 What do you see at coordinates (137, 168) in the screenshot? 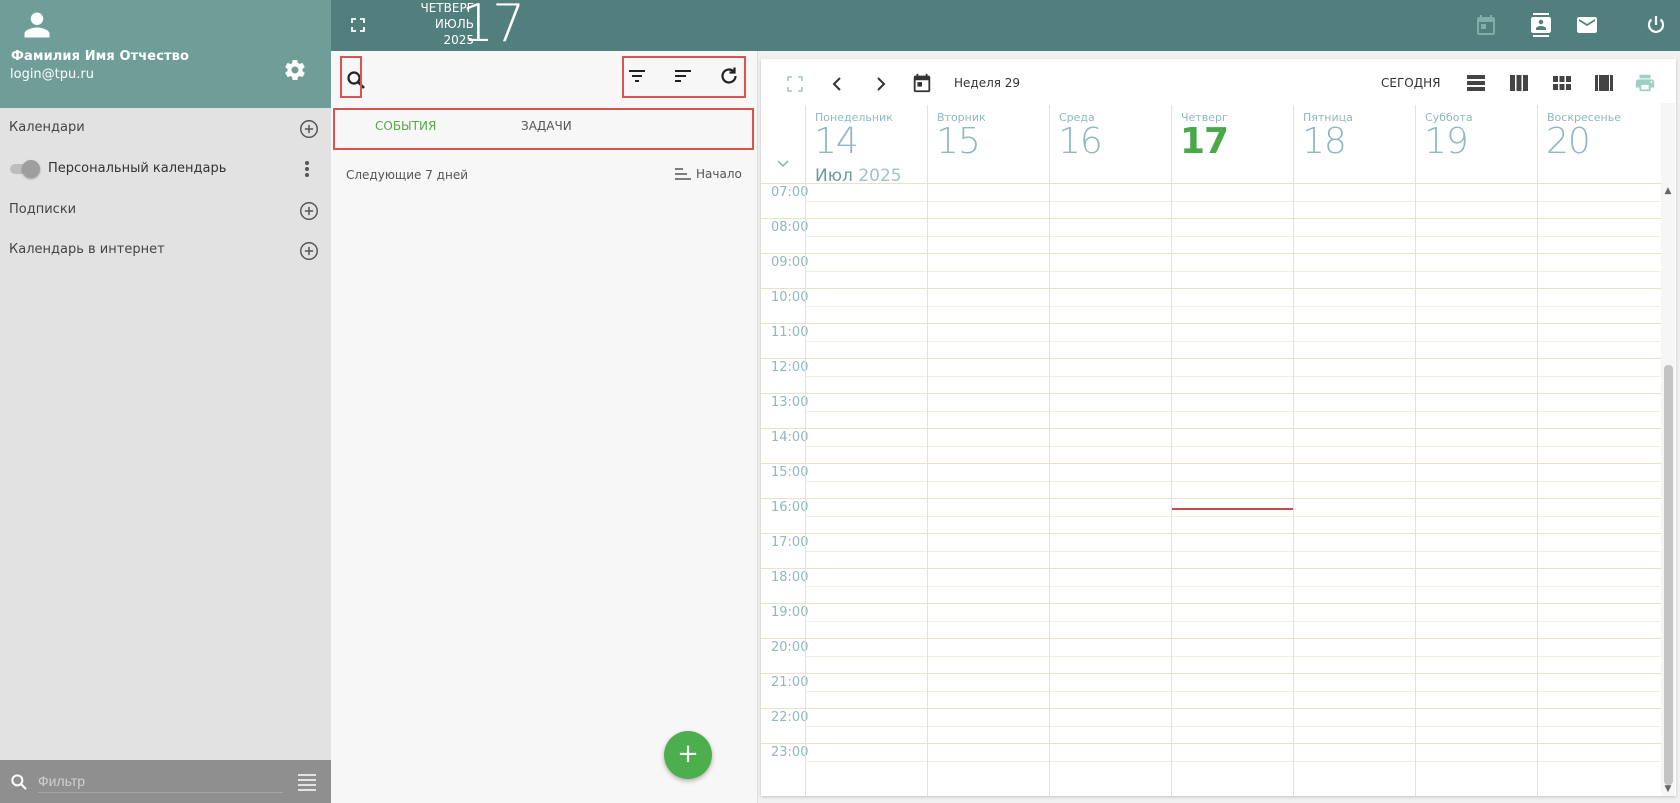
I see `calendar-item-label: Персональный календарь` at bounding box center [137, 168].